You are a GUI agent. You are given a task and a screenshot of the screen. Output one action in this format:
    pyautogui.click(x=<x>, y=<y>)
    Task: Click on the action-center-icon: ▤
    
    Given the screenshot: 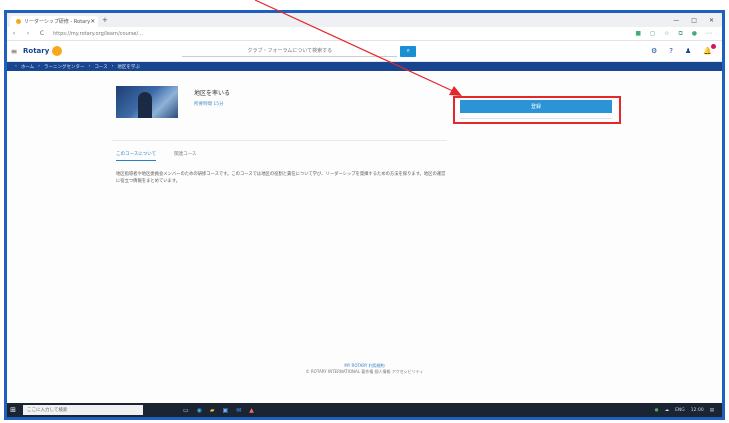 What is the action you would take?
    pyautogui.click(x=712, y=410)
    